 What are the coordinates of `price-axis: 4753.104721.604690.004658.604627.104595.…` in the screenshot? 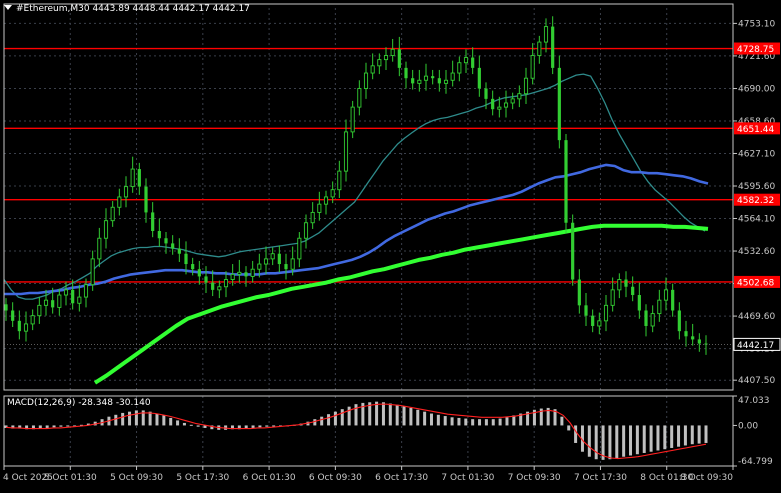 It's located at (754, 243).